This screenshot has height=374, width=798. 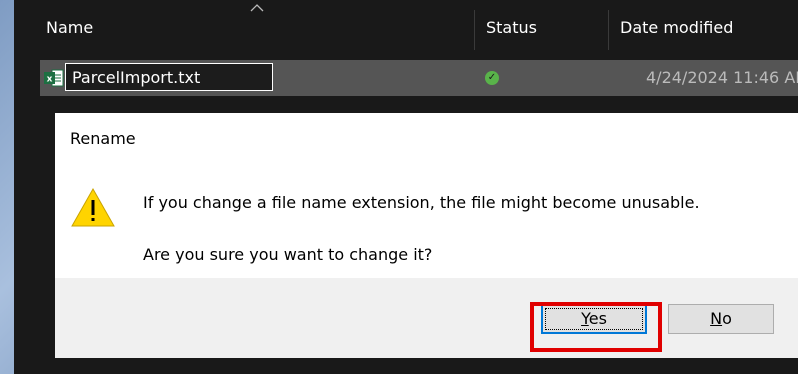 I want to click on rename-input: ParcelImport.txt, so click(x=169, y=77).